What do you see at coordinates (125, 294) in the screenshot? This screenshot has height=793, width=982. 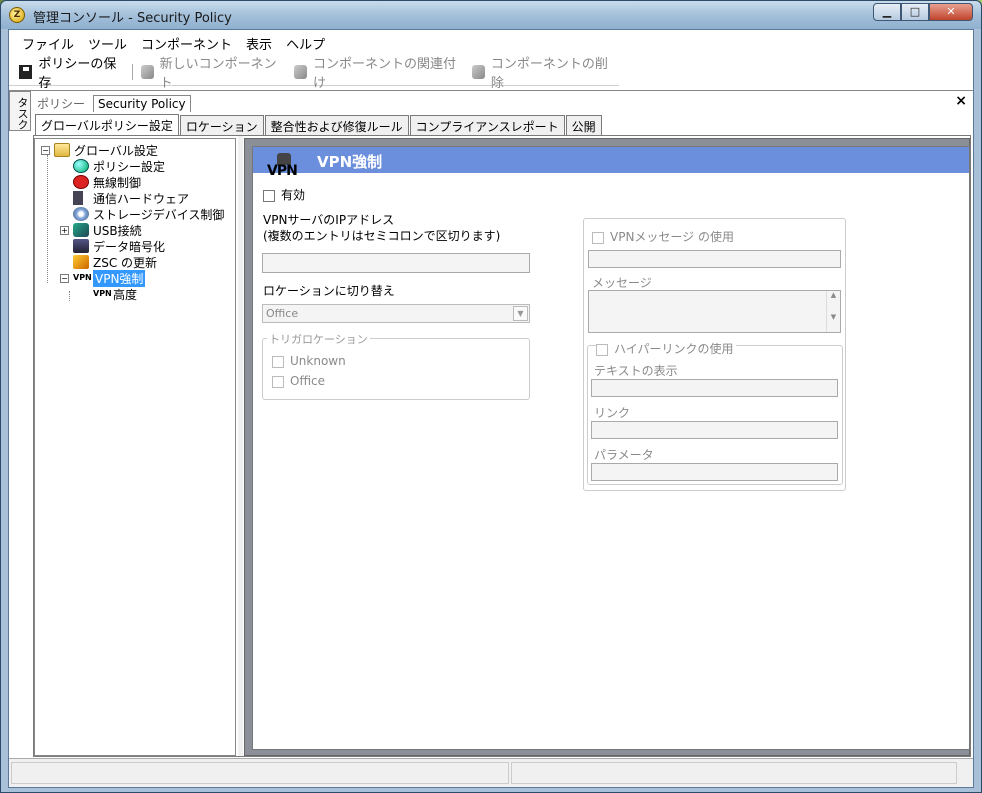 I see `tree-label: 高度` at bounding box center [125, 294].